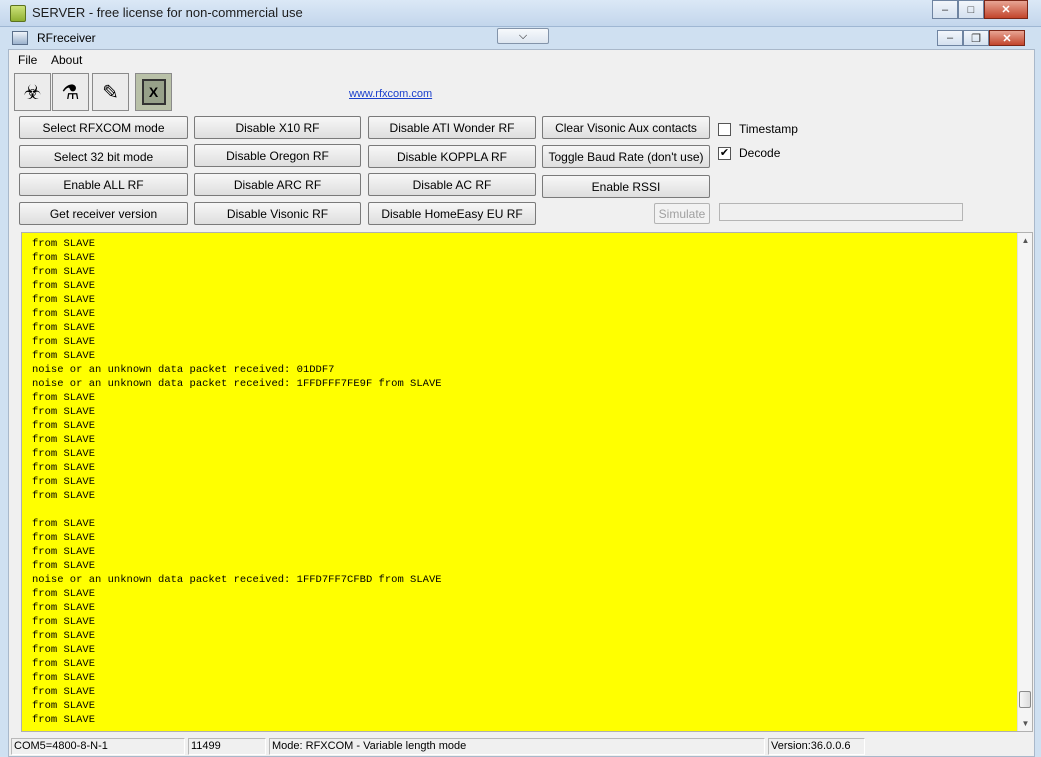  I want to click on outer-window-controls: – □ ✕, so click(980, 9).